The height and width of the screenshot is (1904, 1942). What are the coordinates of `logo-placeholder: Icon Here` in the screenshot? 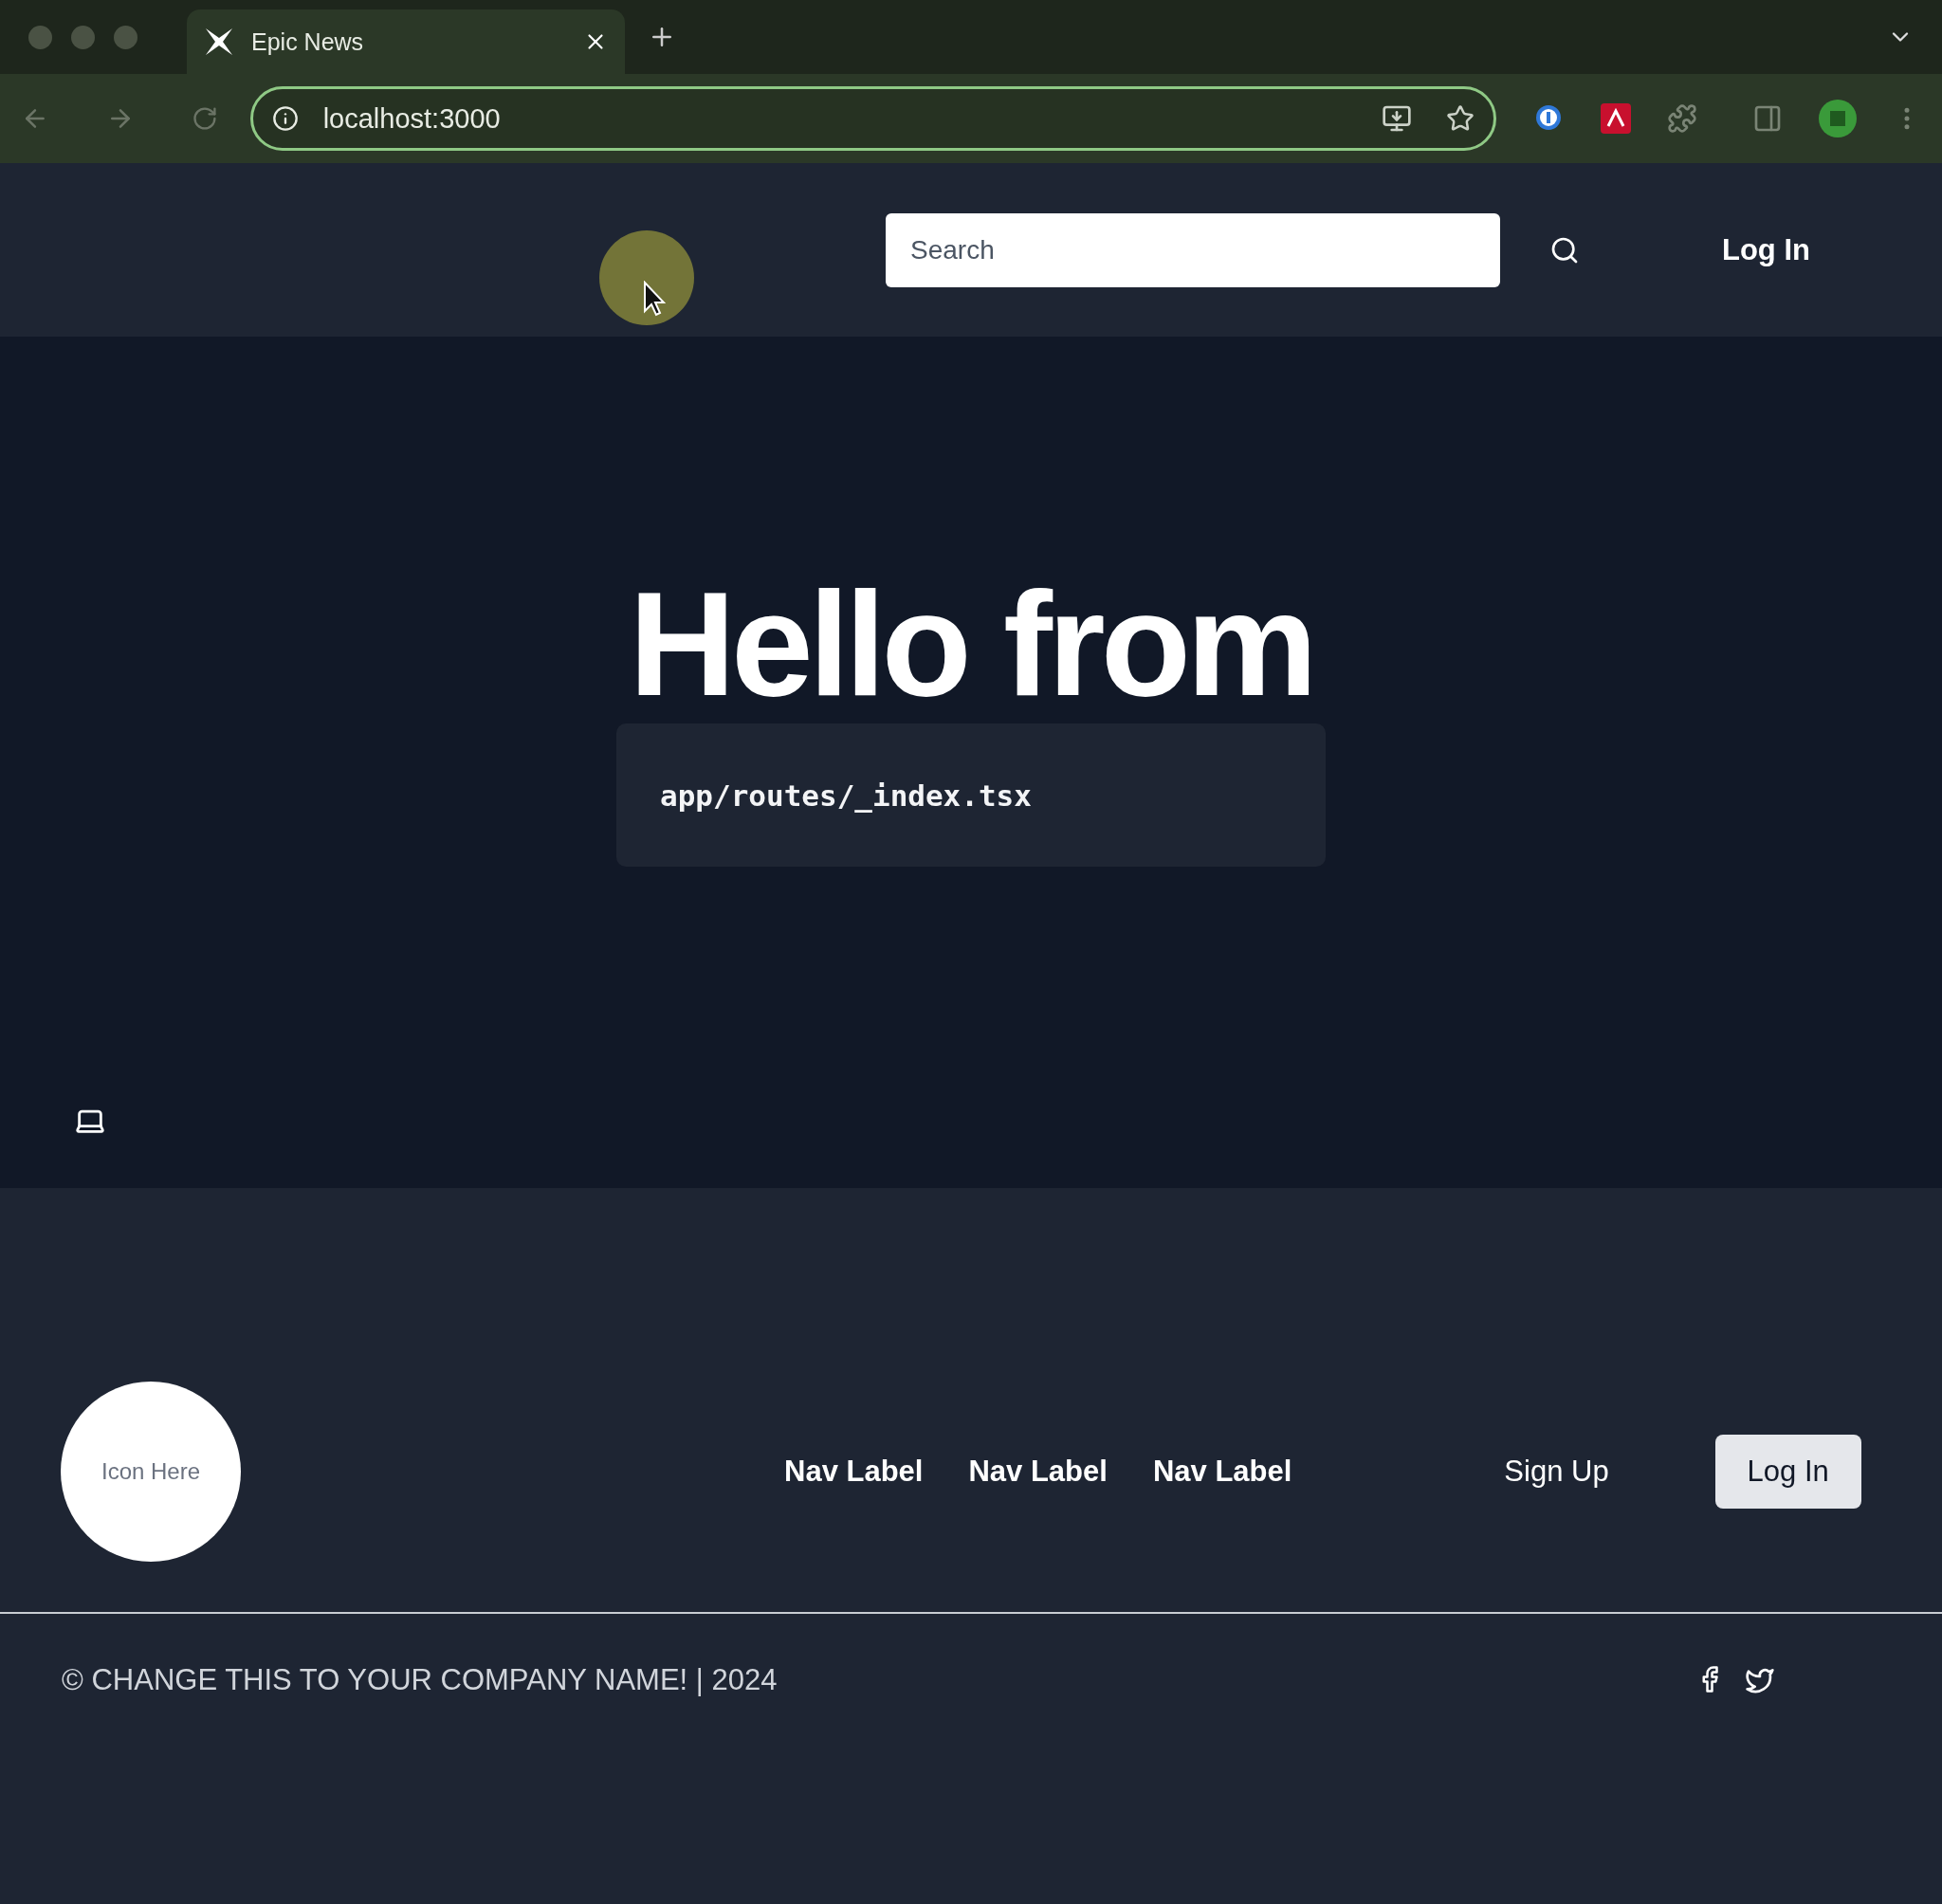 It's located at (151, 1472).